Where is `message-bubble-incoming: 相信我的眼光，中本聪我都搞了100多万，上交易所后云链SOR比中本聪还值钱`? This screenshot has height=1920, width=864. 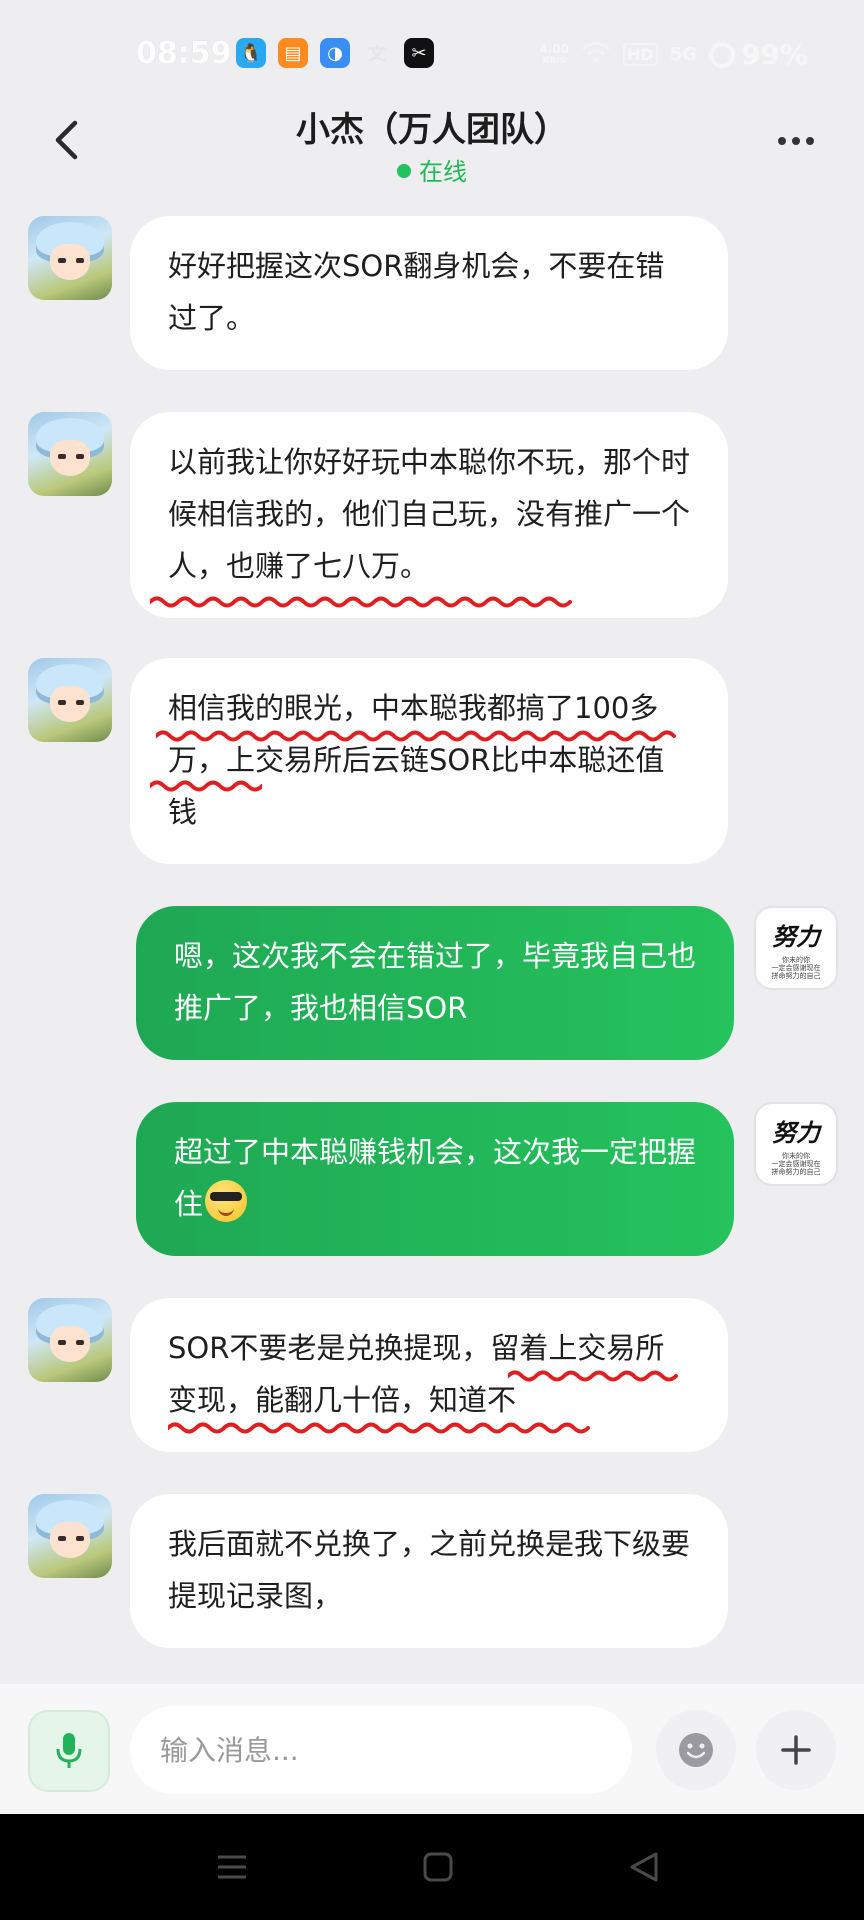
message-bubble-incoming: 相信我的眼光，中本聪我都搞了100多万，上交易所后云链SOR比中本聪还值钱 is located at coordinates (429, 761).